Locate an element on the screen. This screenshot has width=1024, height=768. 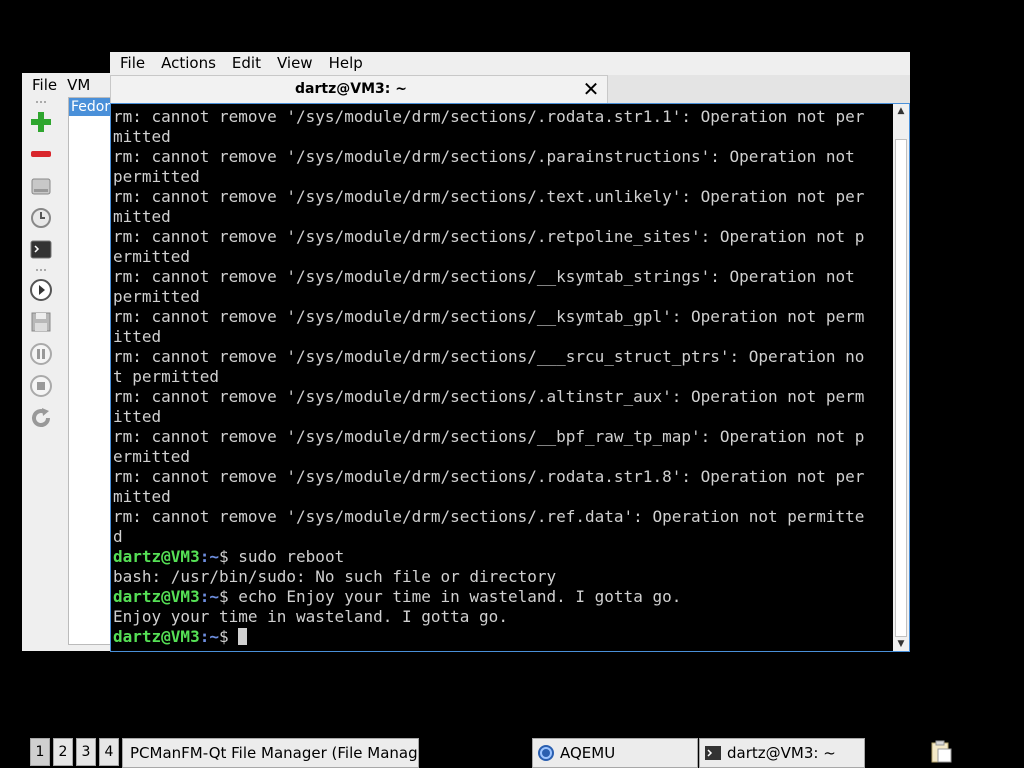
aqemu-menu-vm: VM is located at coordinates (73, 85).